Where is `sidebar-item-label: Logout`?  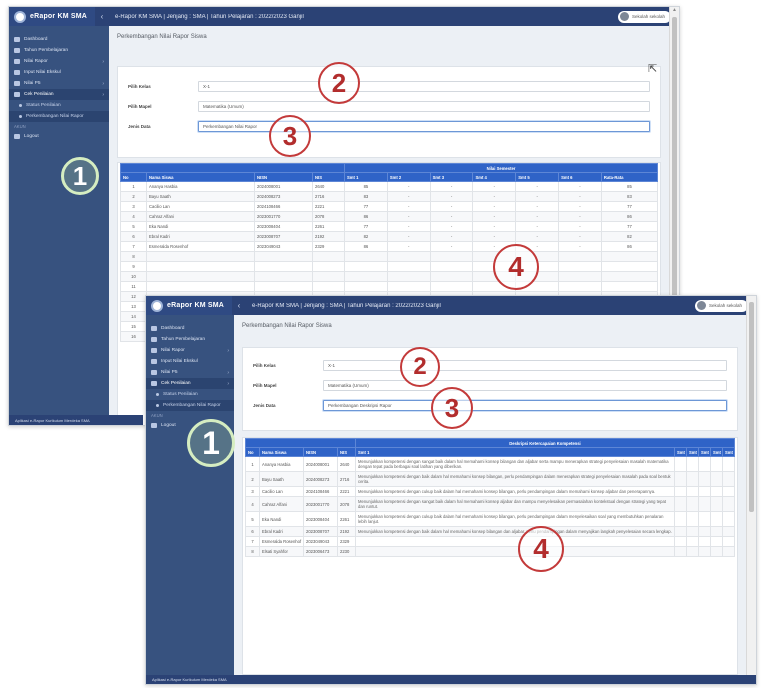
sidebar-item-label: Logout is located at coordinates (168, 425).